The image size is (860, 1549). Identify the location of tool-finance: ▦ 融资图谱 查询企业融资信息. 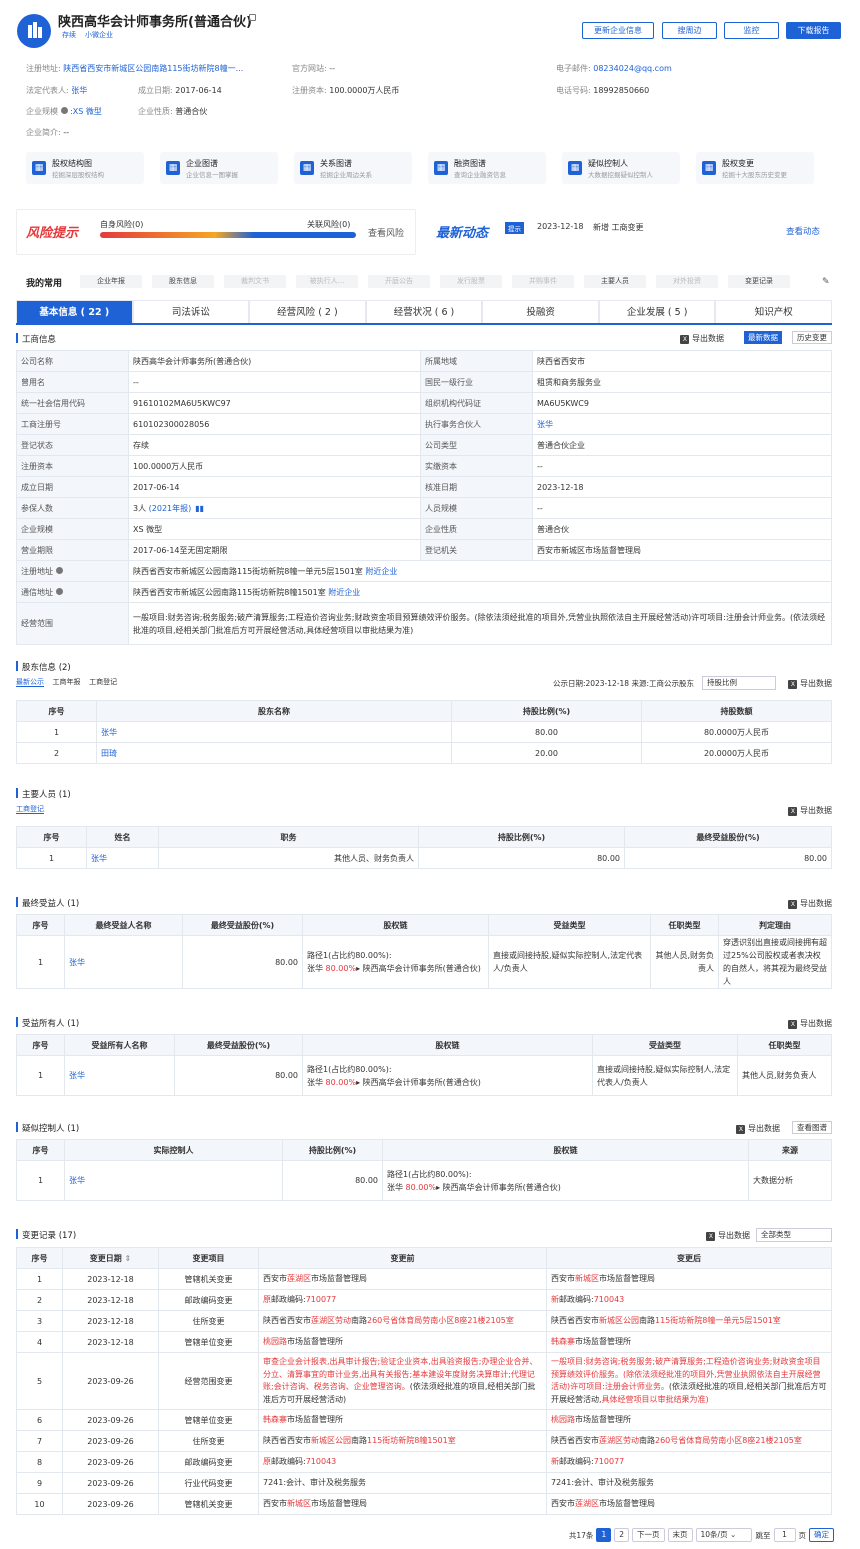
(487, 168).